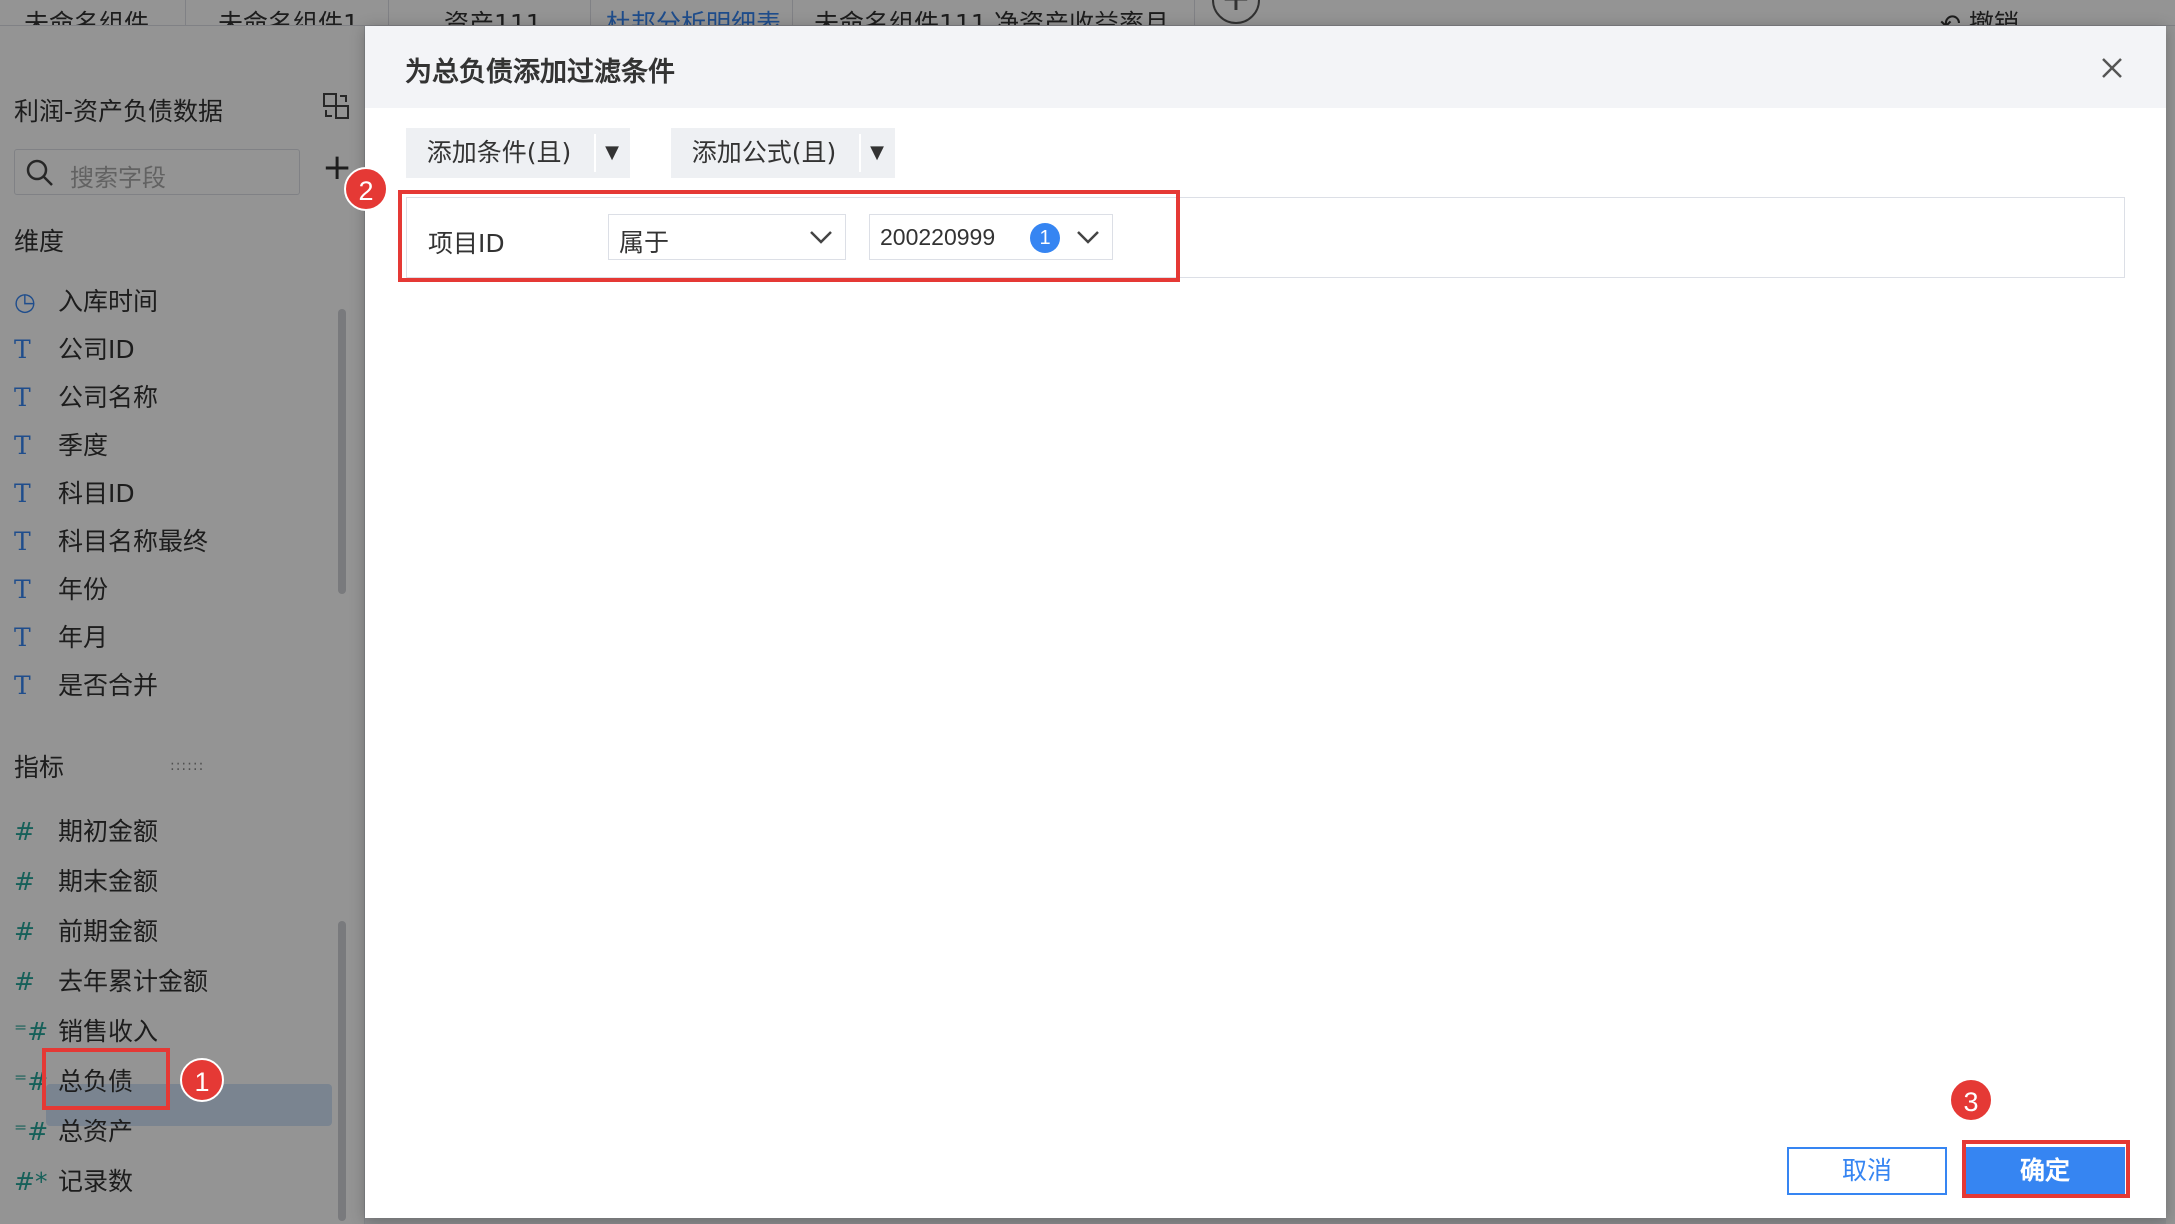 This screenshot has height=1224, width=2175. Describe the element at coordinates (2112, 68) in the screenshot. I see `close-icon` at that location.